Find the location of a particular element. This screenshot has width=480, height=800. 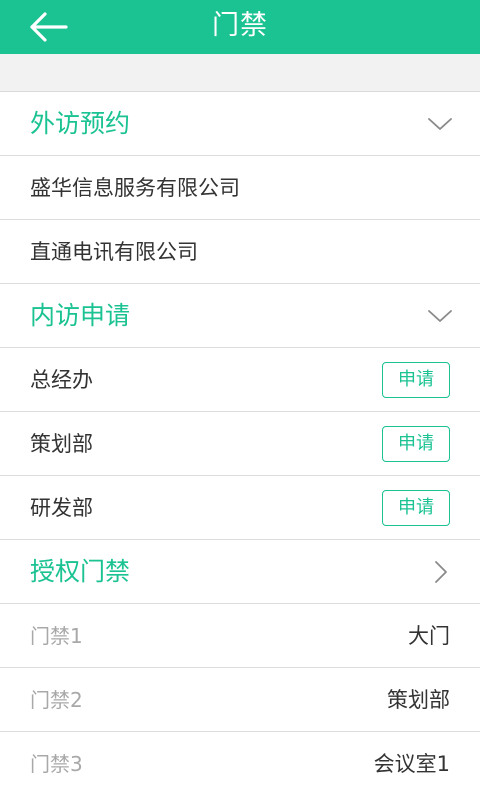

door-location: 策划部 is located at coordinates (418, 700).